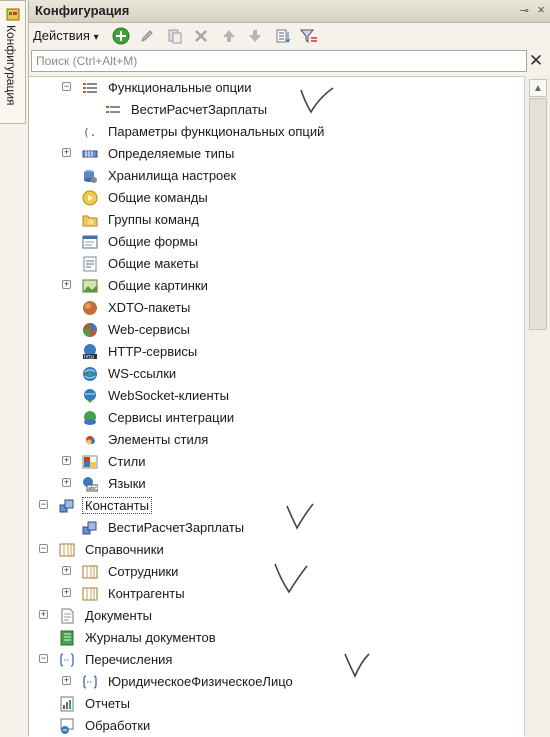  What do you see at coordinates (90, 440) in the screenshot?
I see `style-items-icon` at bounding box center [90, 440].